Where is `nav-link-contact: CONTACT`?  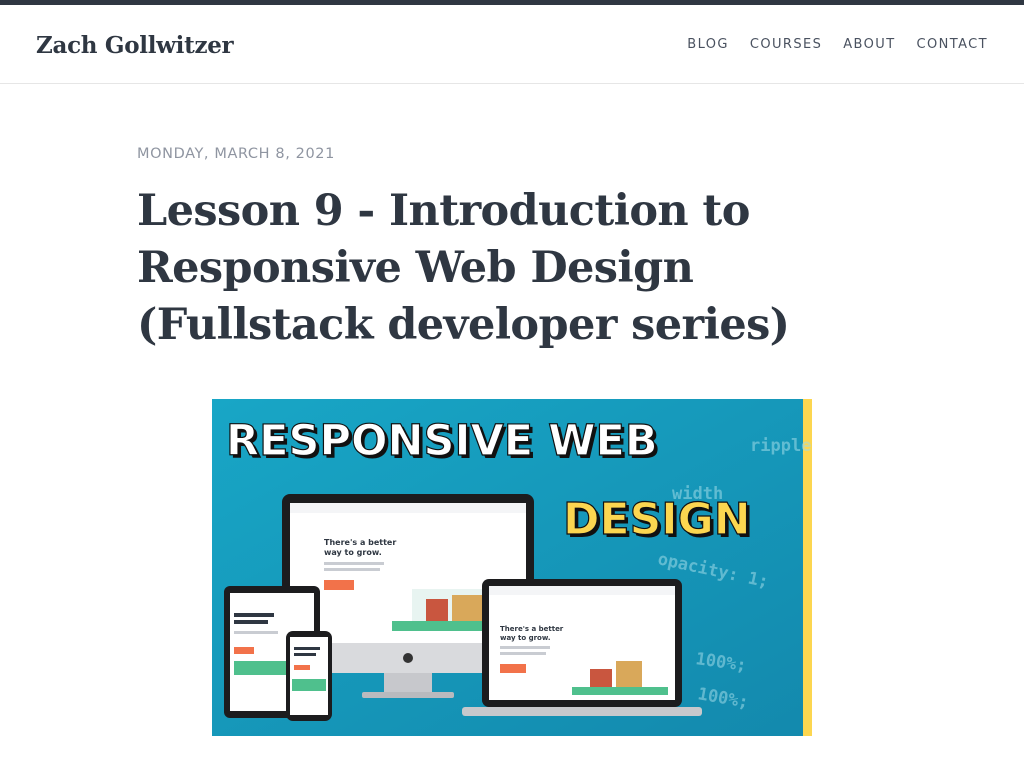 nav-link-contact: CONTACT is located at coordinates (952, 44).